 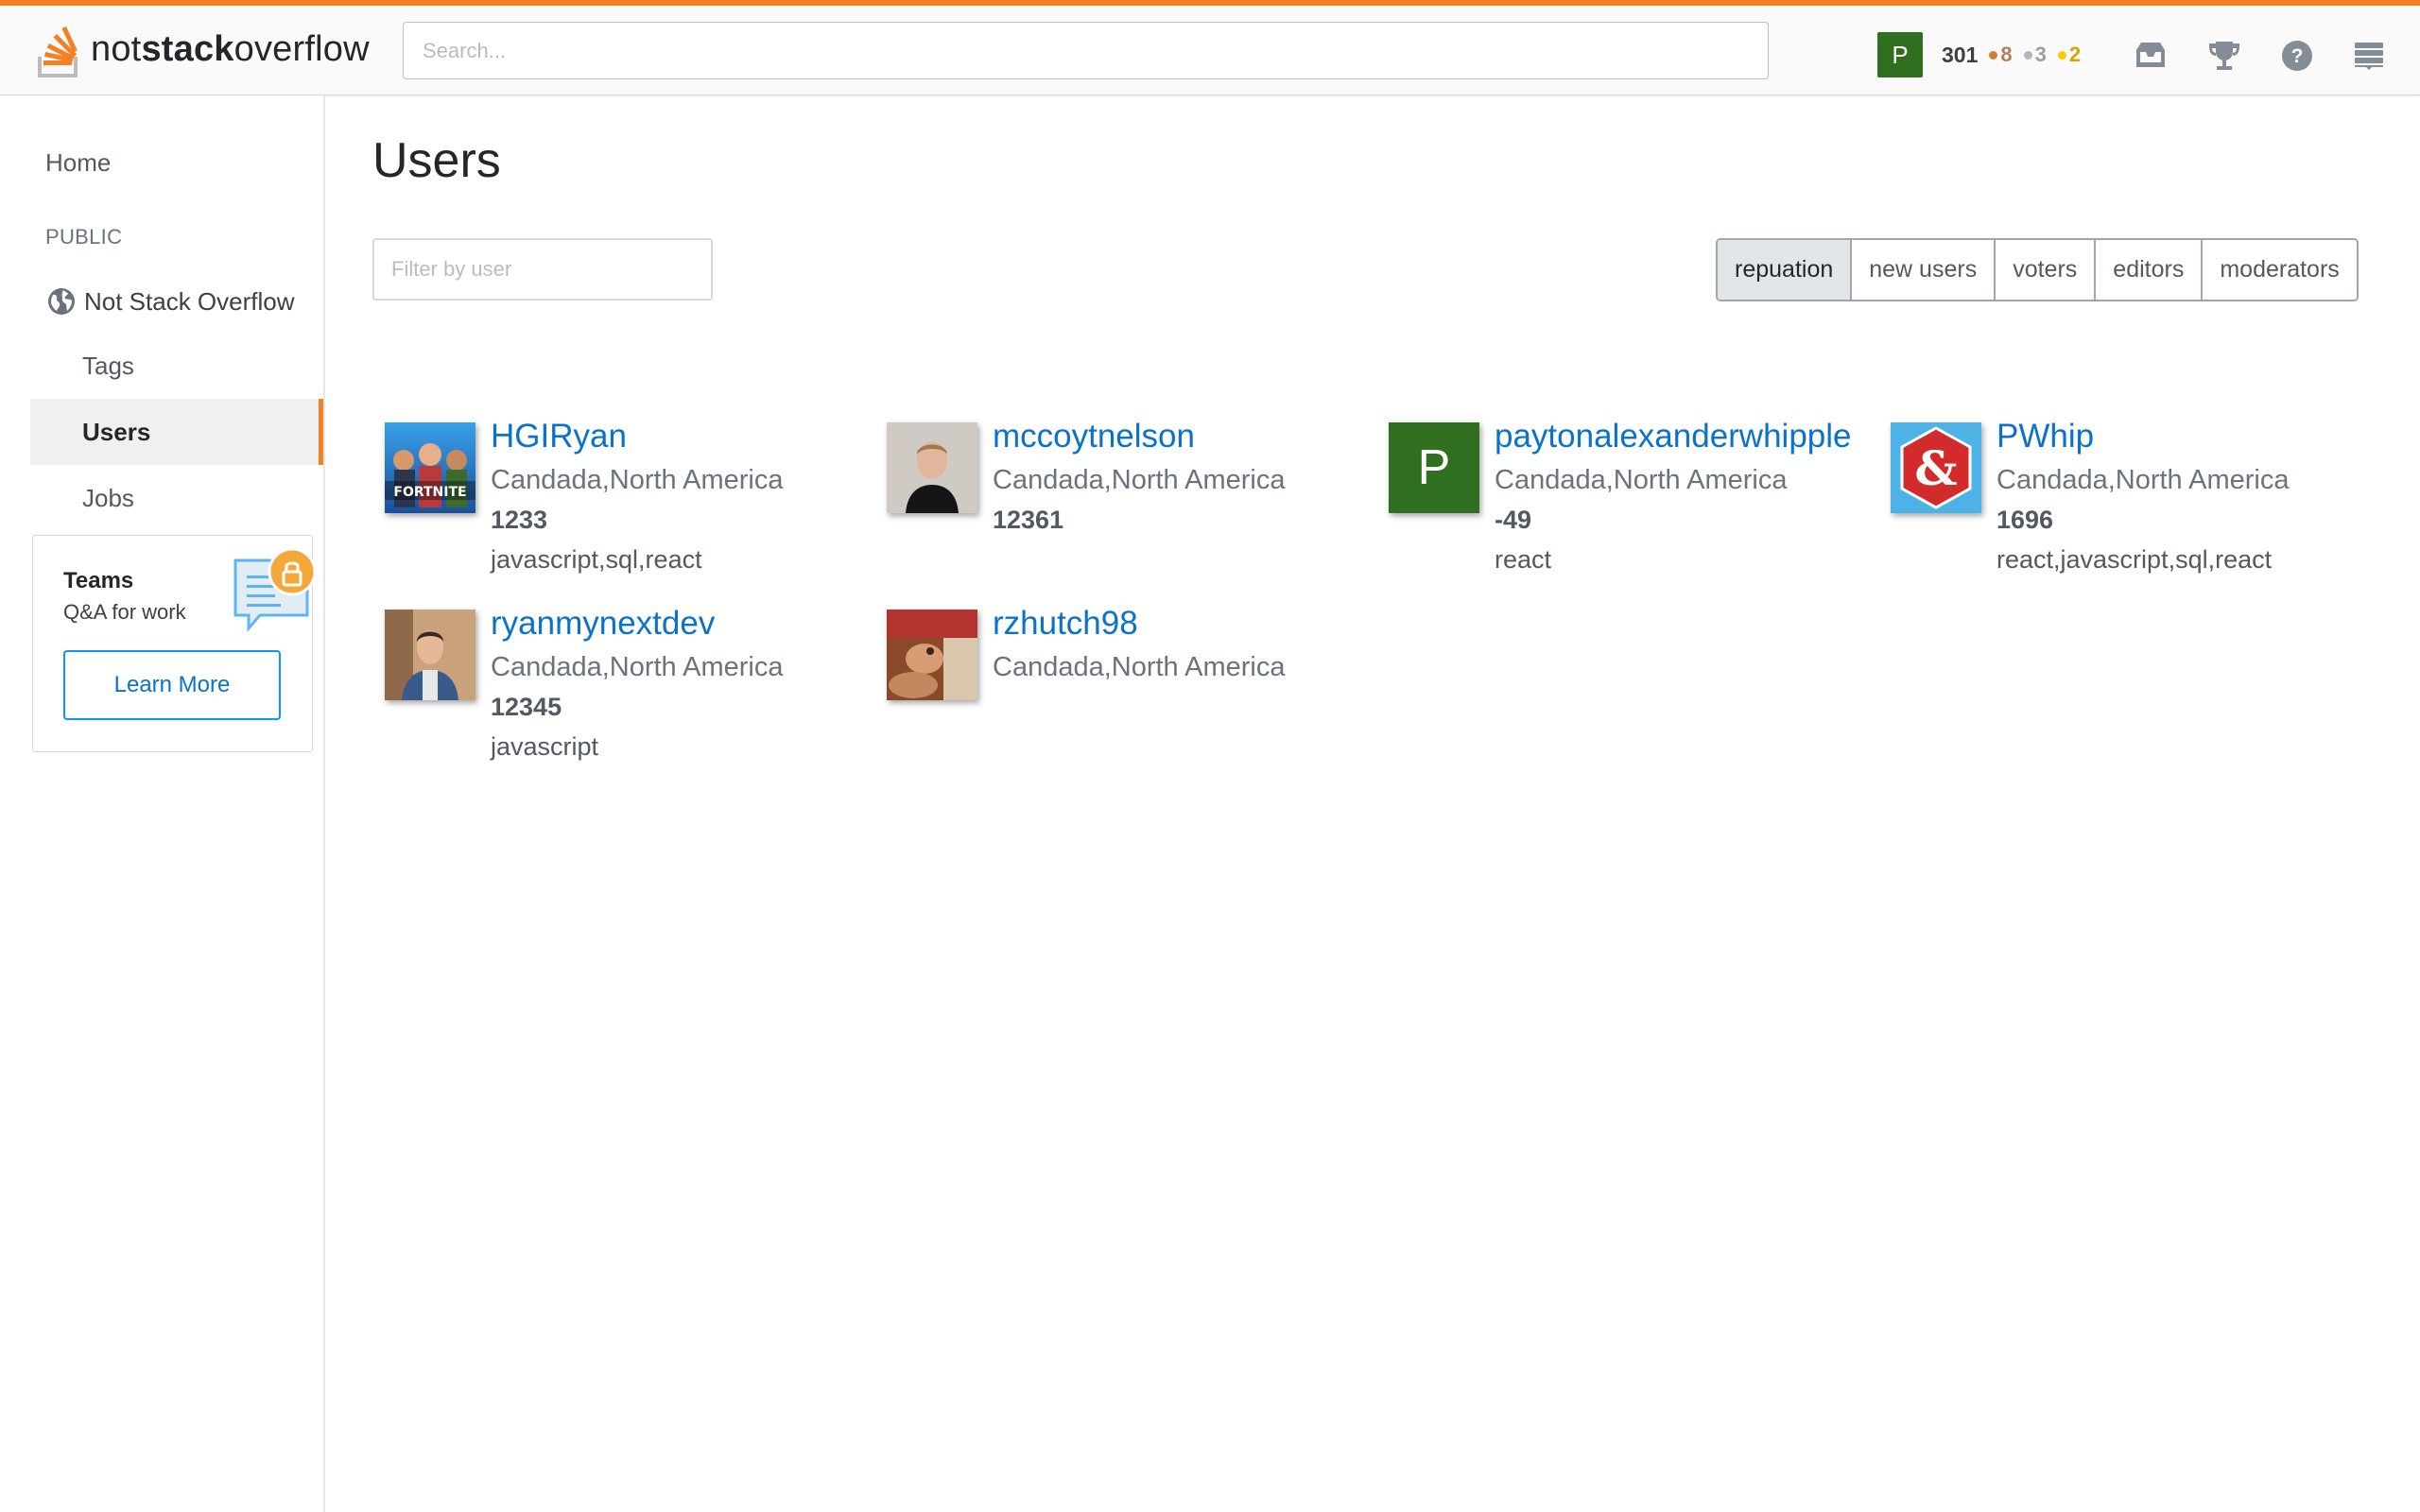 I want to click on gold-badge-count: 2, so click(x=2075, y=54).